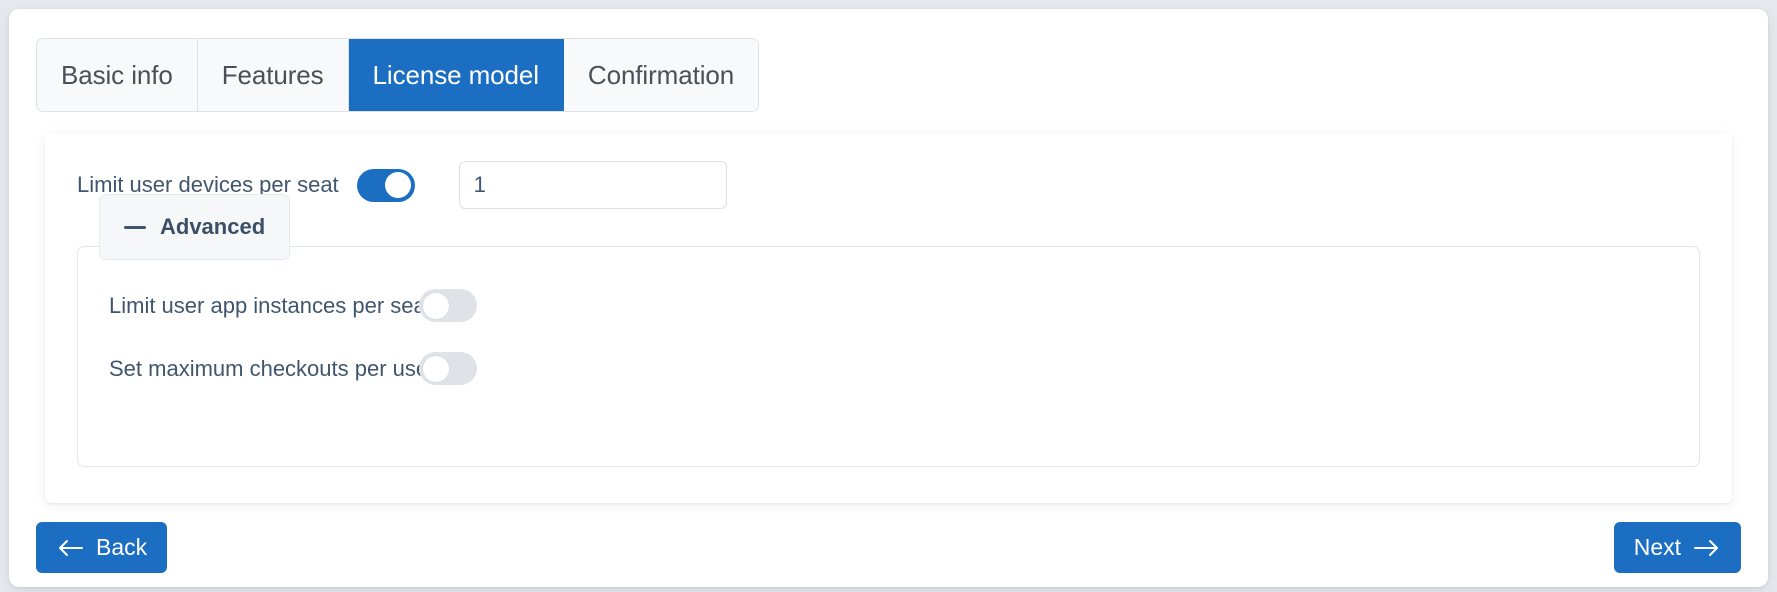 This screenshot has height=592, width=1777. Describe the element at coordinates (661, 75) in the screenshot. I see `tab-confirmation: Confirmation` at that location.